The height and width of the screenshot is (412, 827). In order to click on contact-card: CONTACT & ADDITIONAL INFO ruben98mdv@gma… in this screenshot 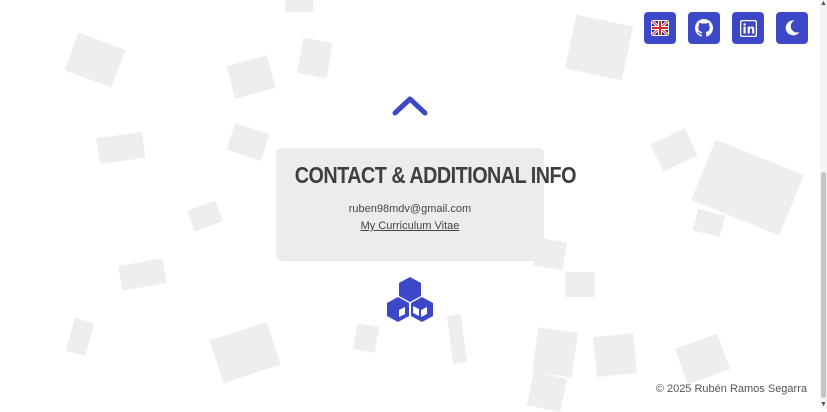, I will do `click(426, 204)`.